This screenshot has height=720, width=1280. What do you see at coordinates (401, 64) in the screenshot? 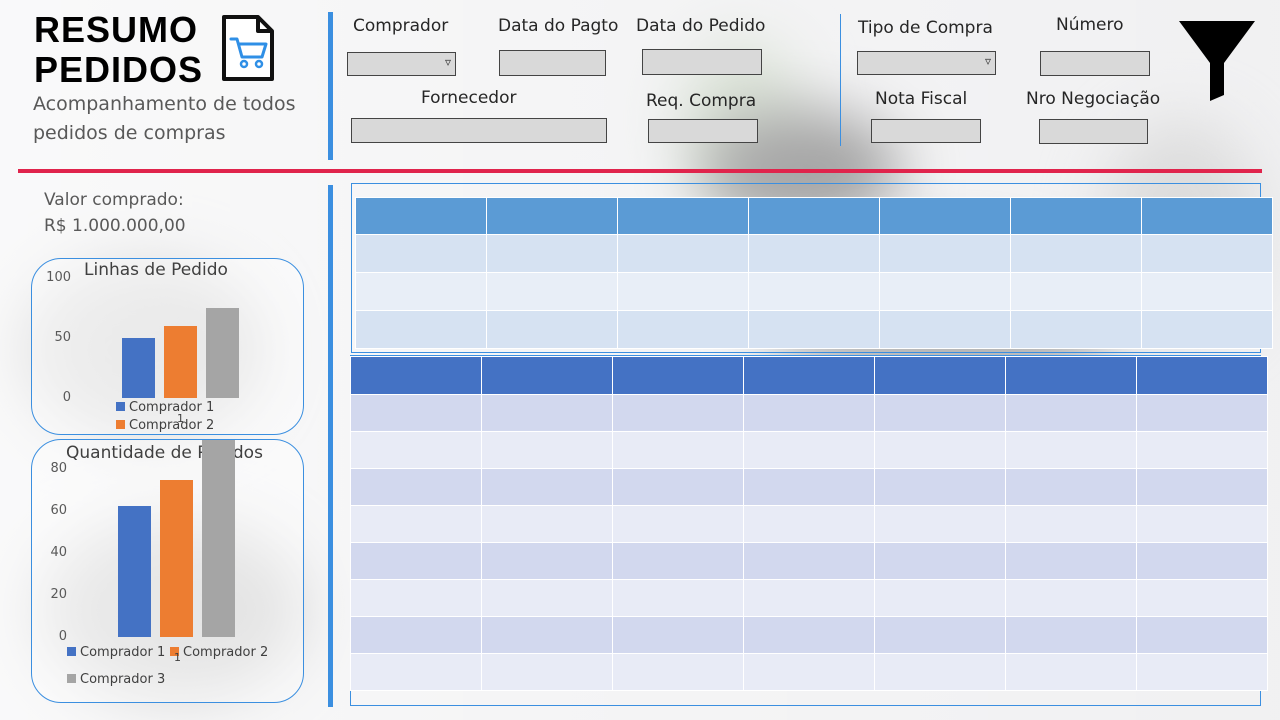
I see `comprador-dropdown: ▿` at bounding box center [401, 64].